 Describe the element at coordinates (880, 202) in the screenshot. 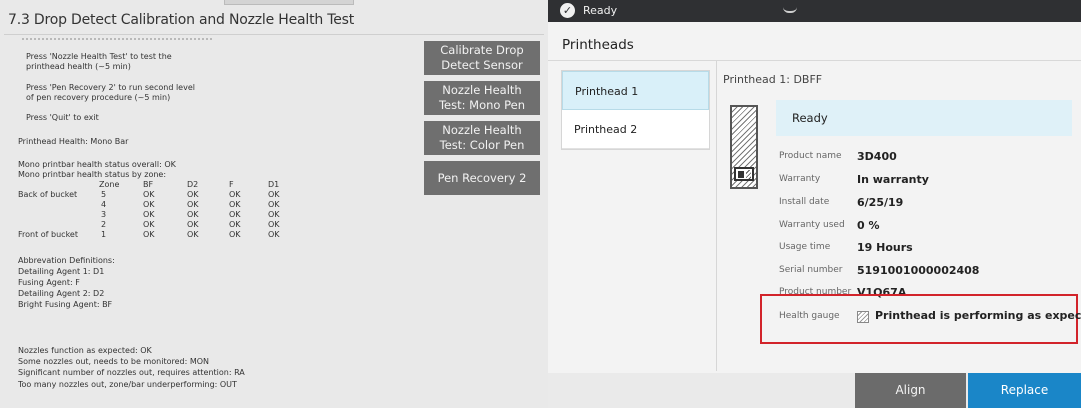

I see `detail-value: 6/25/19` at that location.